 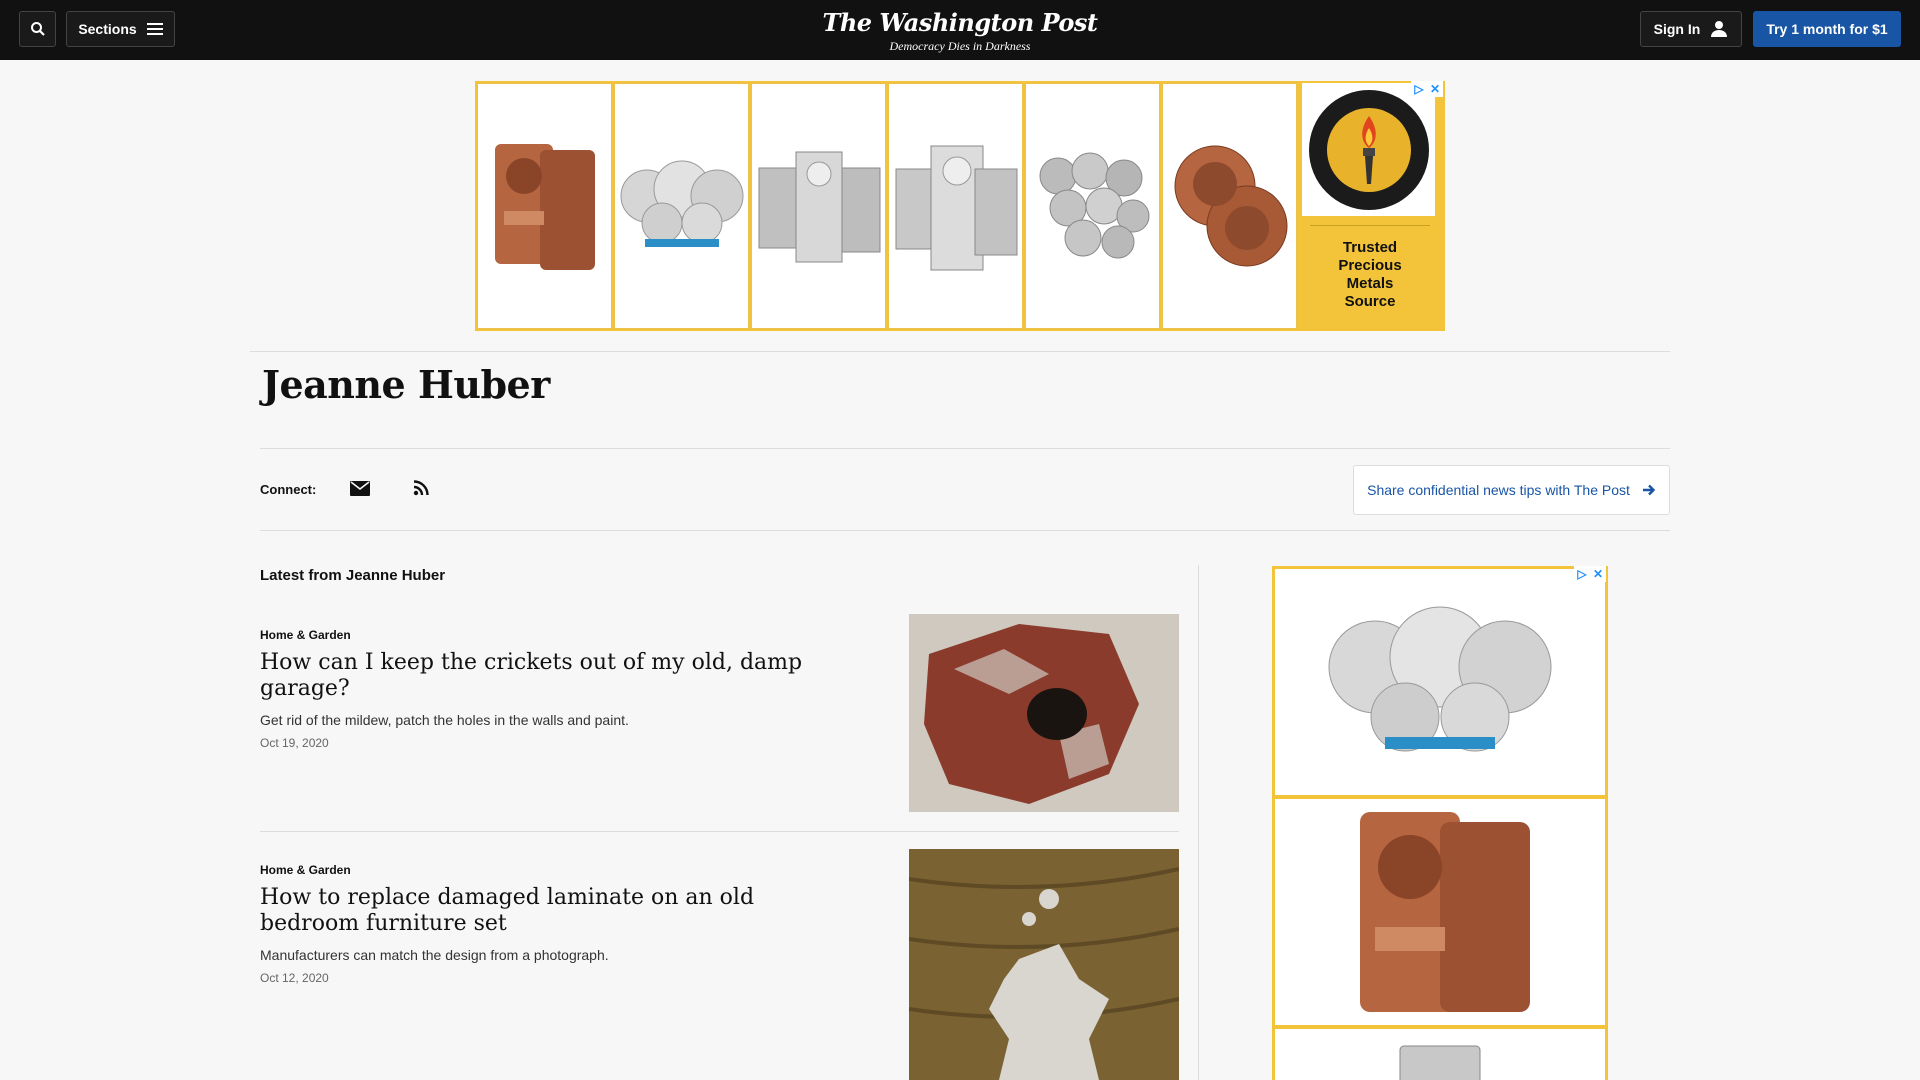 I want to click on sign-in-label: Sign In, so click(x=1677, y=29).